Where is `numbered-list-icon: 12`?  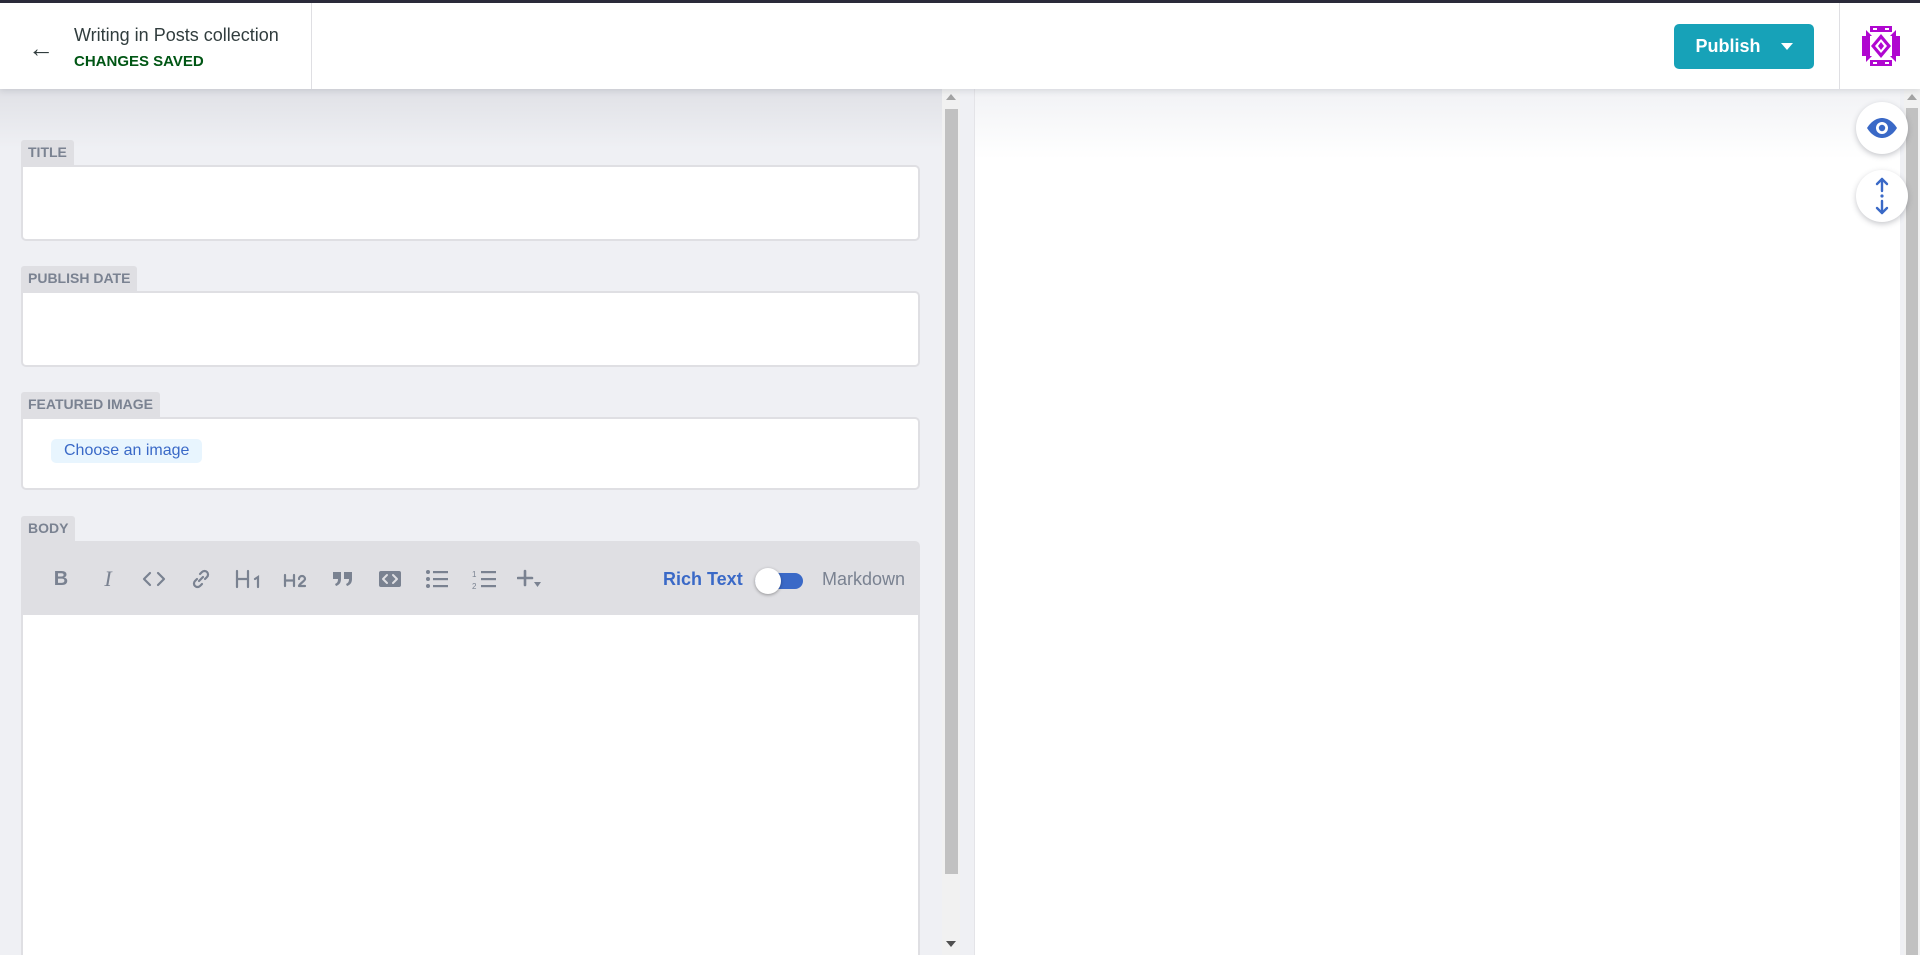
numbered-list-icon: 12 is located at coordinates (484, 579).